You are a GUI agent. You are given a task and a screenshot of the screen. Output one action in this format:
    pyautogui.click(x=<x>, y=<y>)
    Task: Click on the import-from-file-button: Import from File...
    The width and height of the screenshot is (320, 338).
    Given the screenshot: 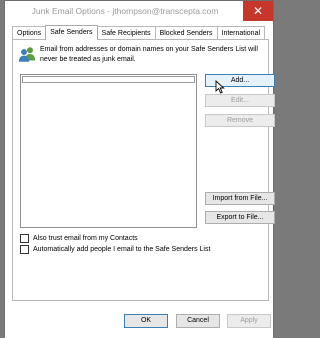 What is the action you would take?
    pyautogui.click(x=240, y=198)
    